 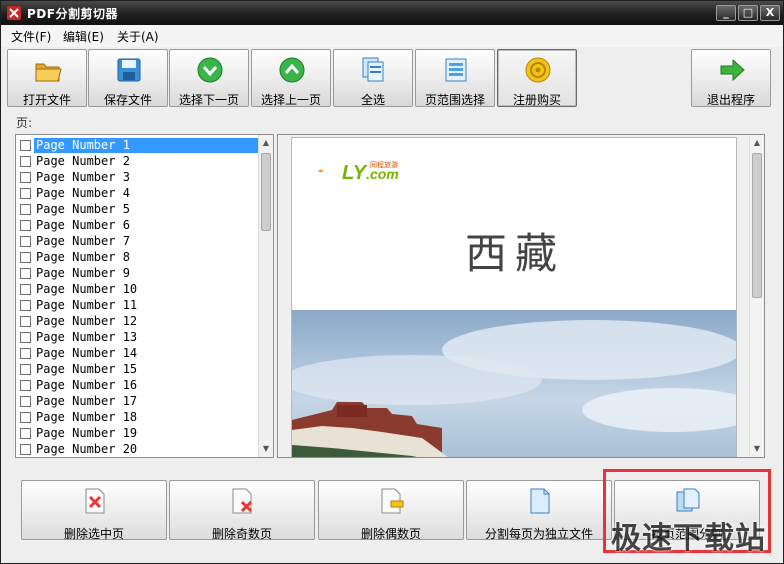 What do you see at coordinates (138, 401) in the screenshot?
I see `page-list-item: Page Number 17` at bounding box center [138, 401].